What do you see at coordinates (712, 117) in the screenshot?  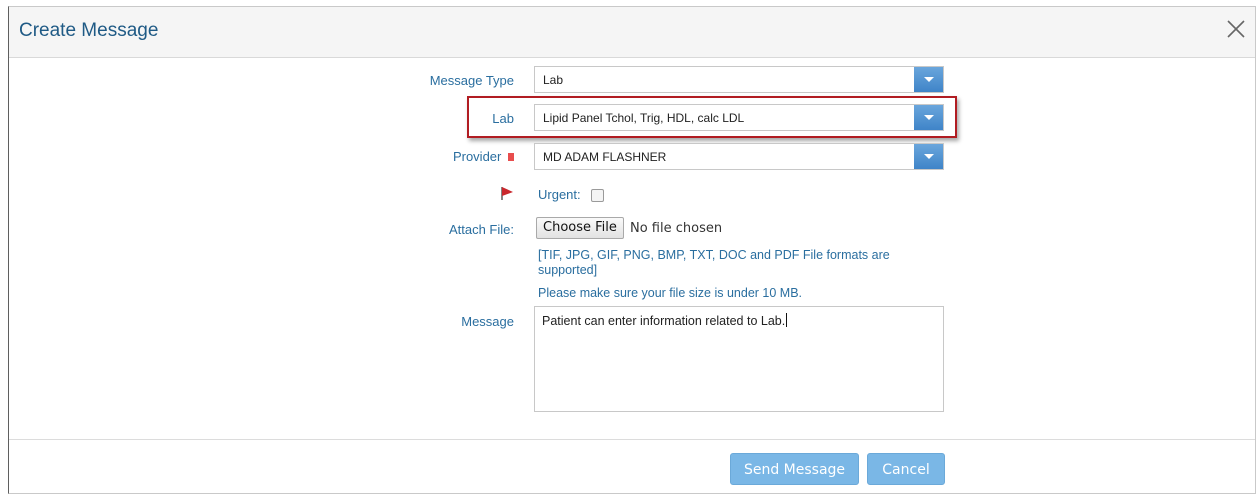 I see `lab-highlight-box` at bounding box center [712, 117].